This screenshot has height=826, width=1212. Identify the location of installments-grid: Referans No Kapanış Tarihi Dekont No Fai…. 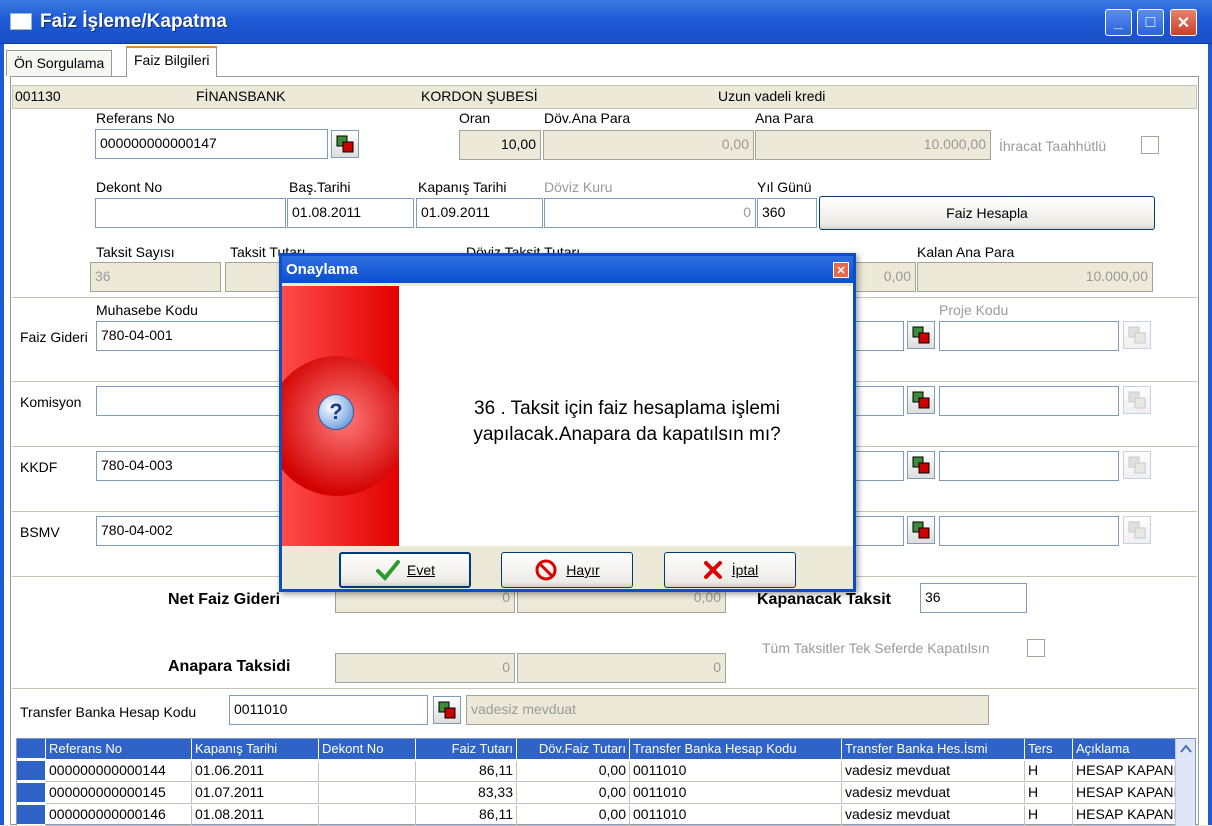
(606, 782).